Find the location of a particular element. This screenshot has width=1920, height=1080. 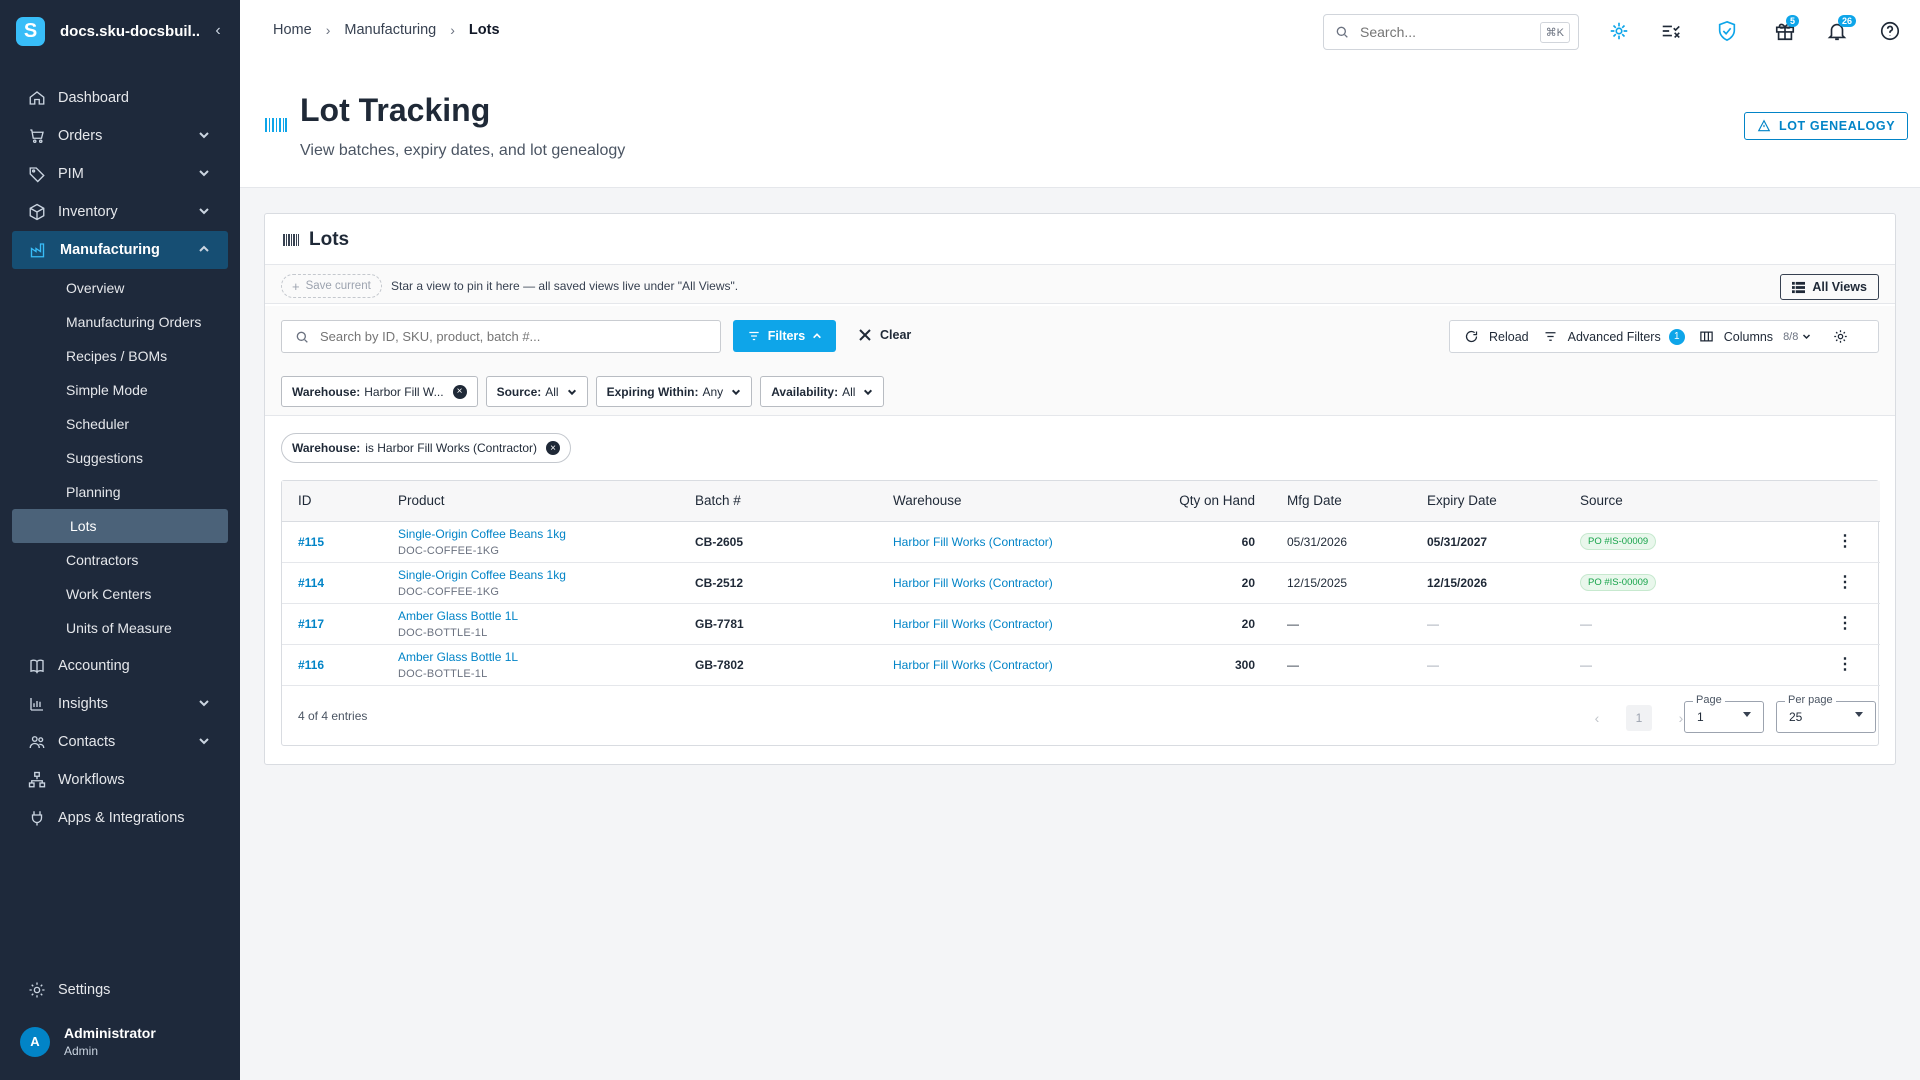

source-empty: — is located at coordinates (1687, 665).